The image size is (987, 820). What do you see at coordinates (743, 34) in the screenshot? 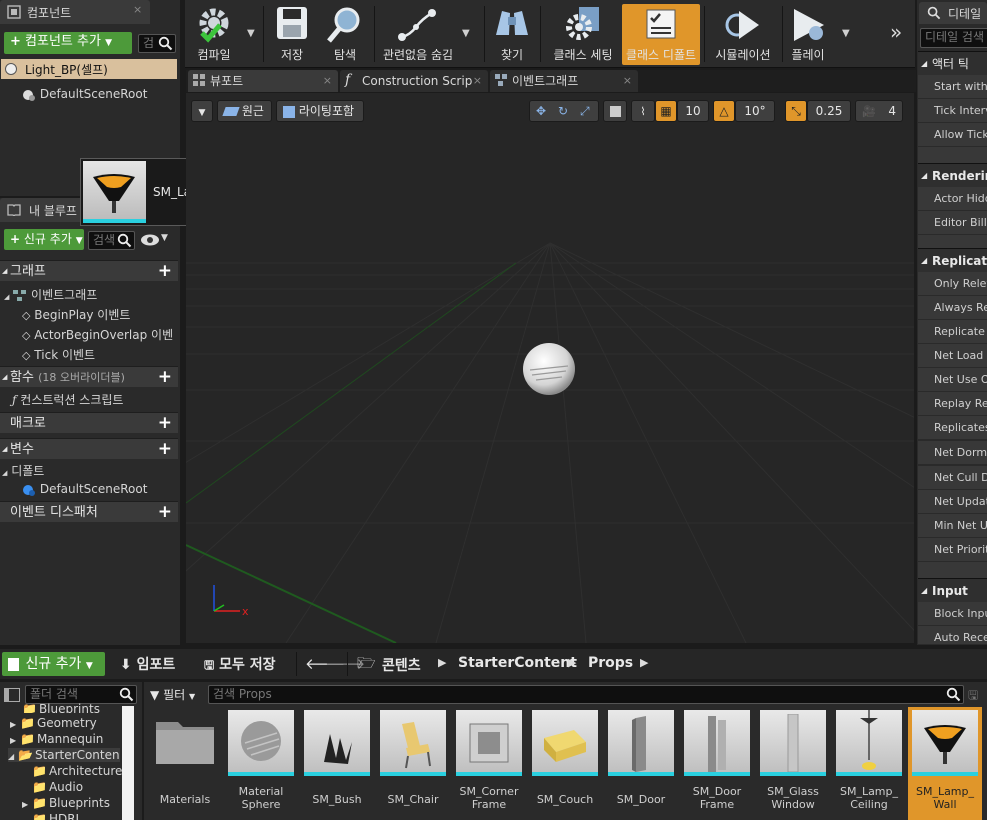
I see `simulation-button: 시뮬레이션` at bounding box center [743, 34].